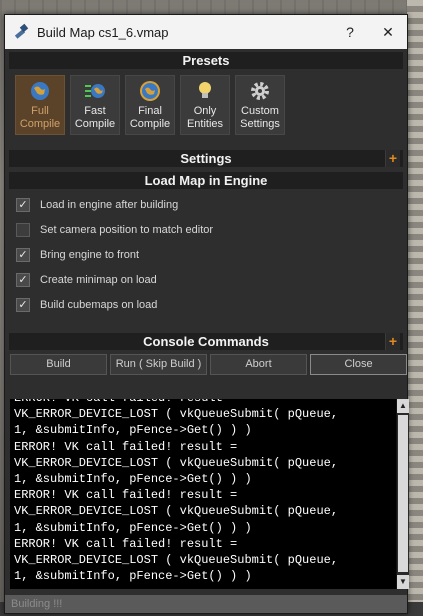 The image size is (423, 616). I want to click on run-skip-build-button: Run ( Skip Build ), so click(158, 364).